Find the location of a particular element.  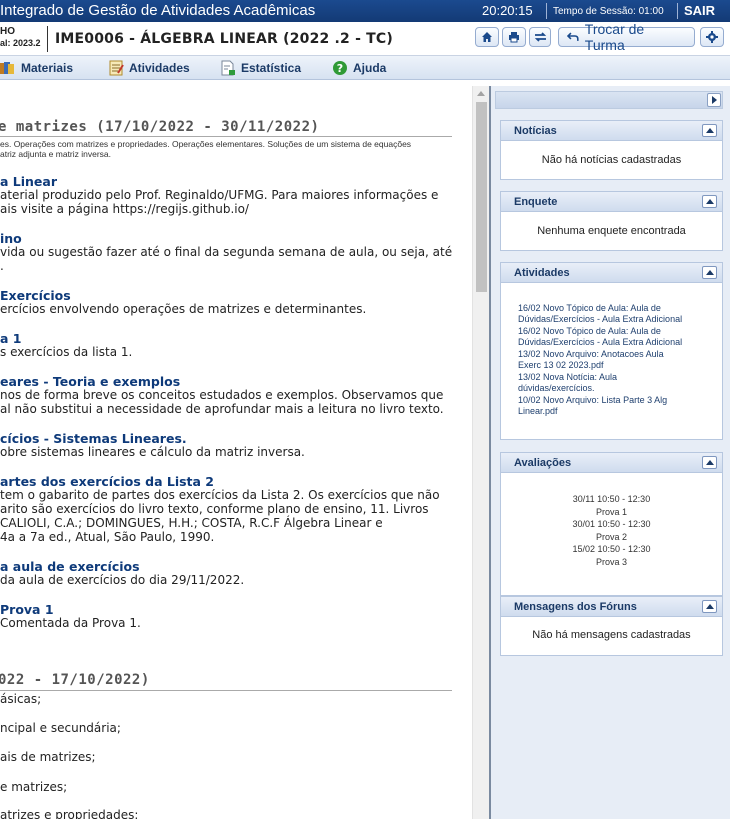

material-link: a Linear is located at coordinates (28, 181).